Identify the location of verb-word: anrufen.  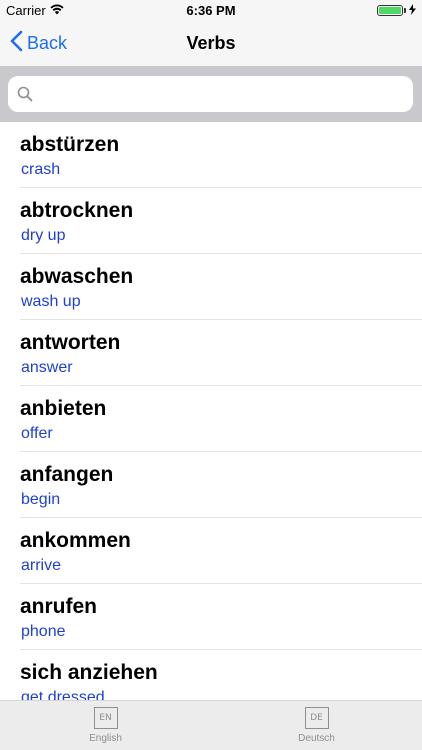
(59, 606).